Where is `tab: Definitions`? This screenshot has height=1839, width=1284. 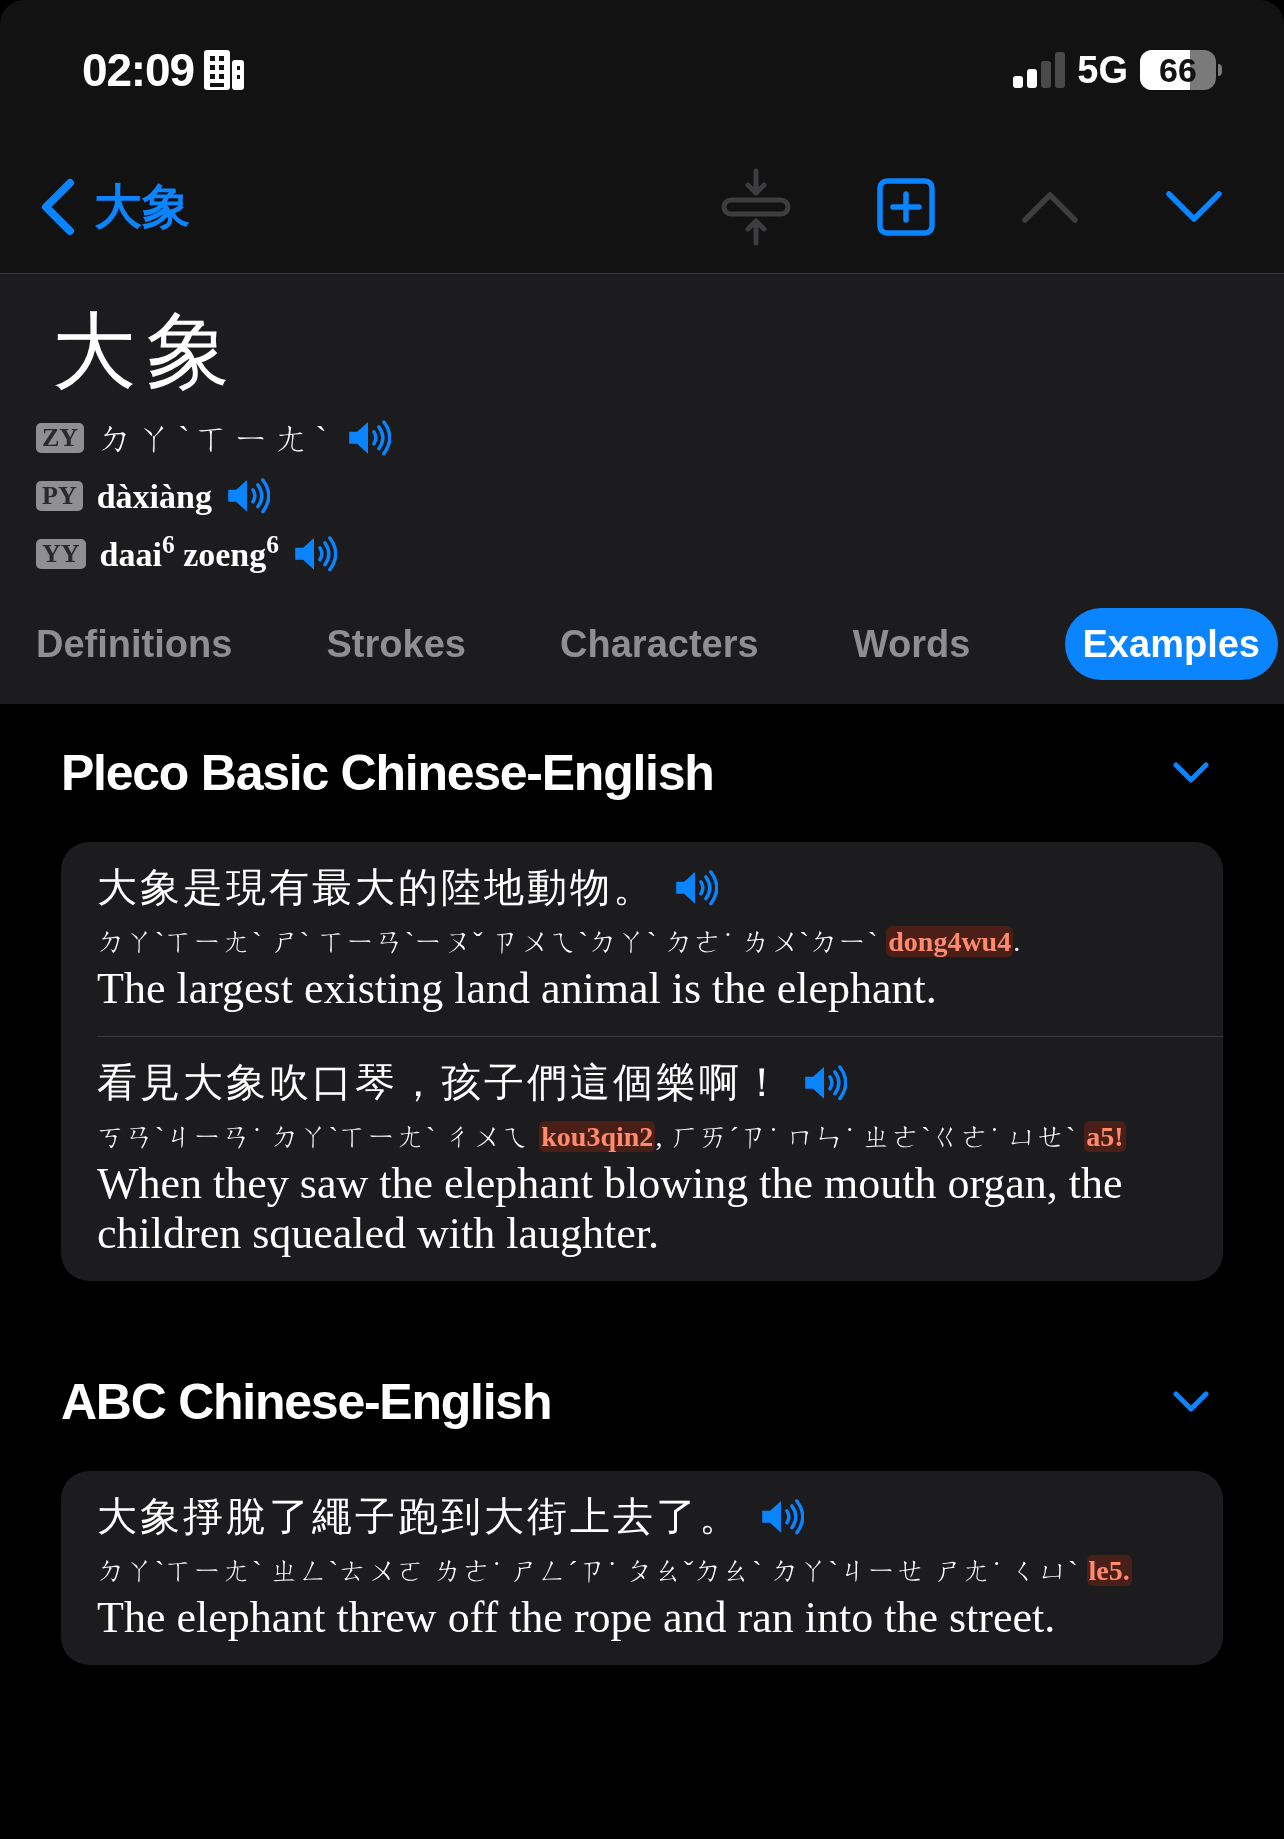 tab: Definitions is located at coordinates (134, 644).